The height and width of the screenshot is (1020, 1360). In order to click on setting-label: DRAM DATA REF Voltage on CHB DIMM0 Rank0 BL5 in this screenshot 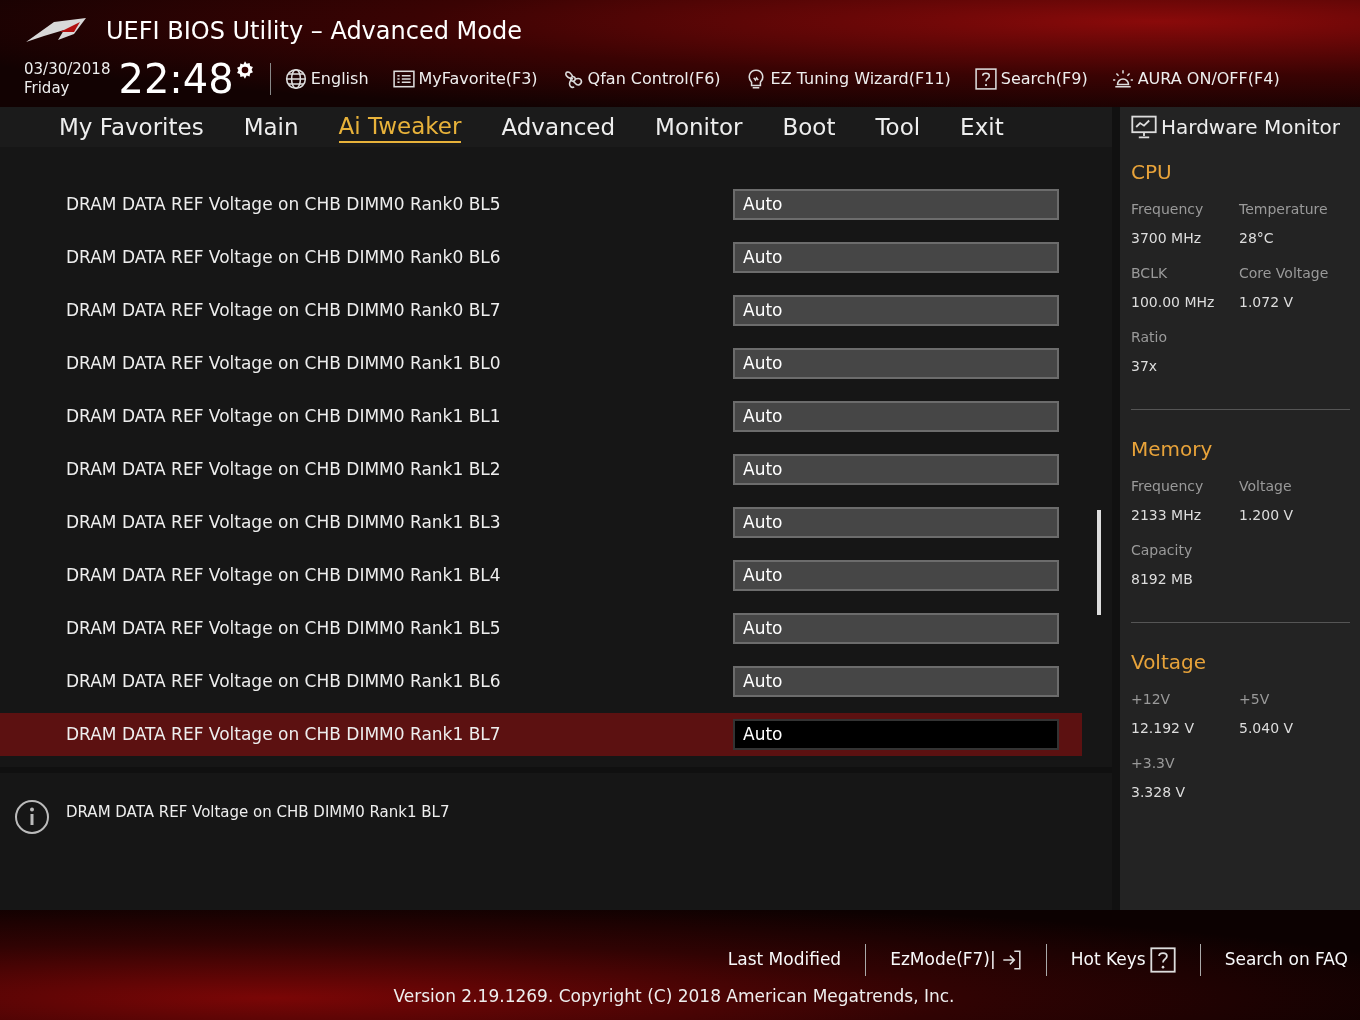, I will do `click(284, 204)`.